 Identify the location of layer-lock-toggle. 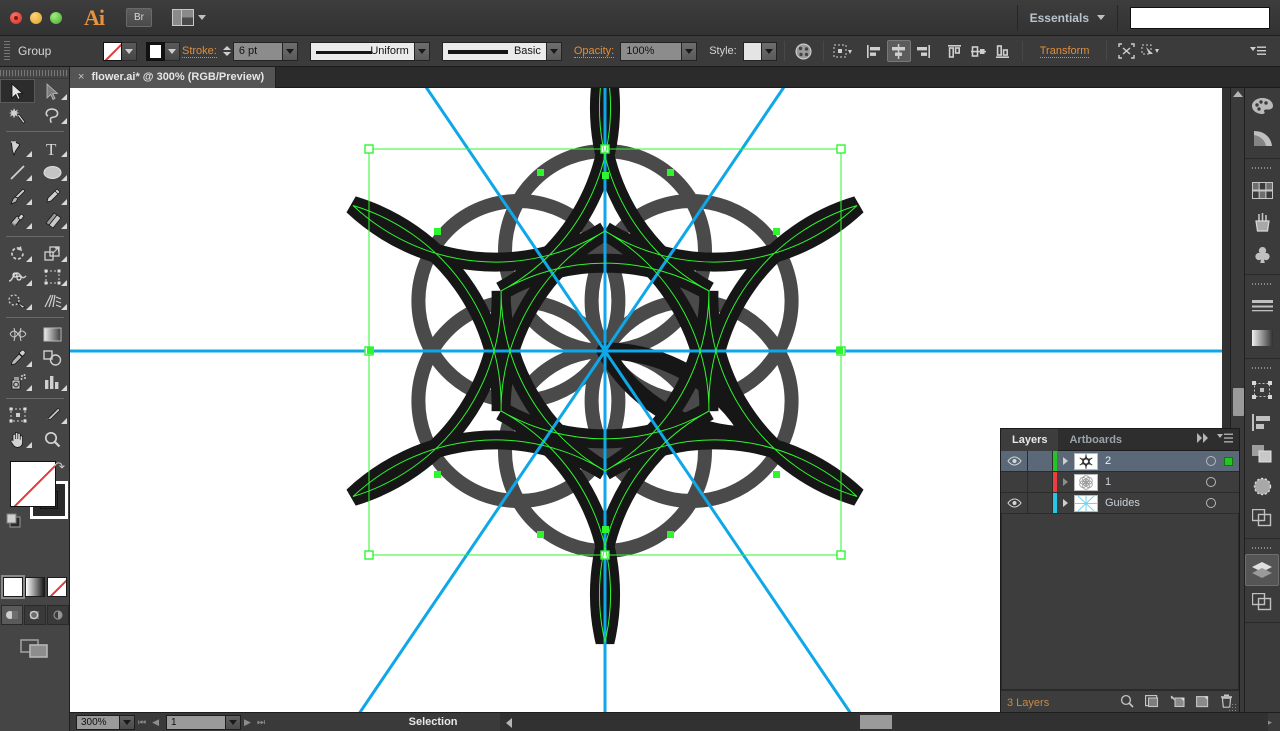
(1040, 461).